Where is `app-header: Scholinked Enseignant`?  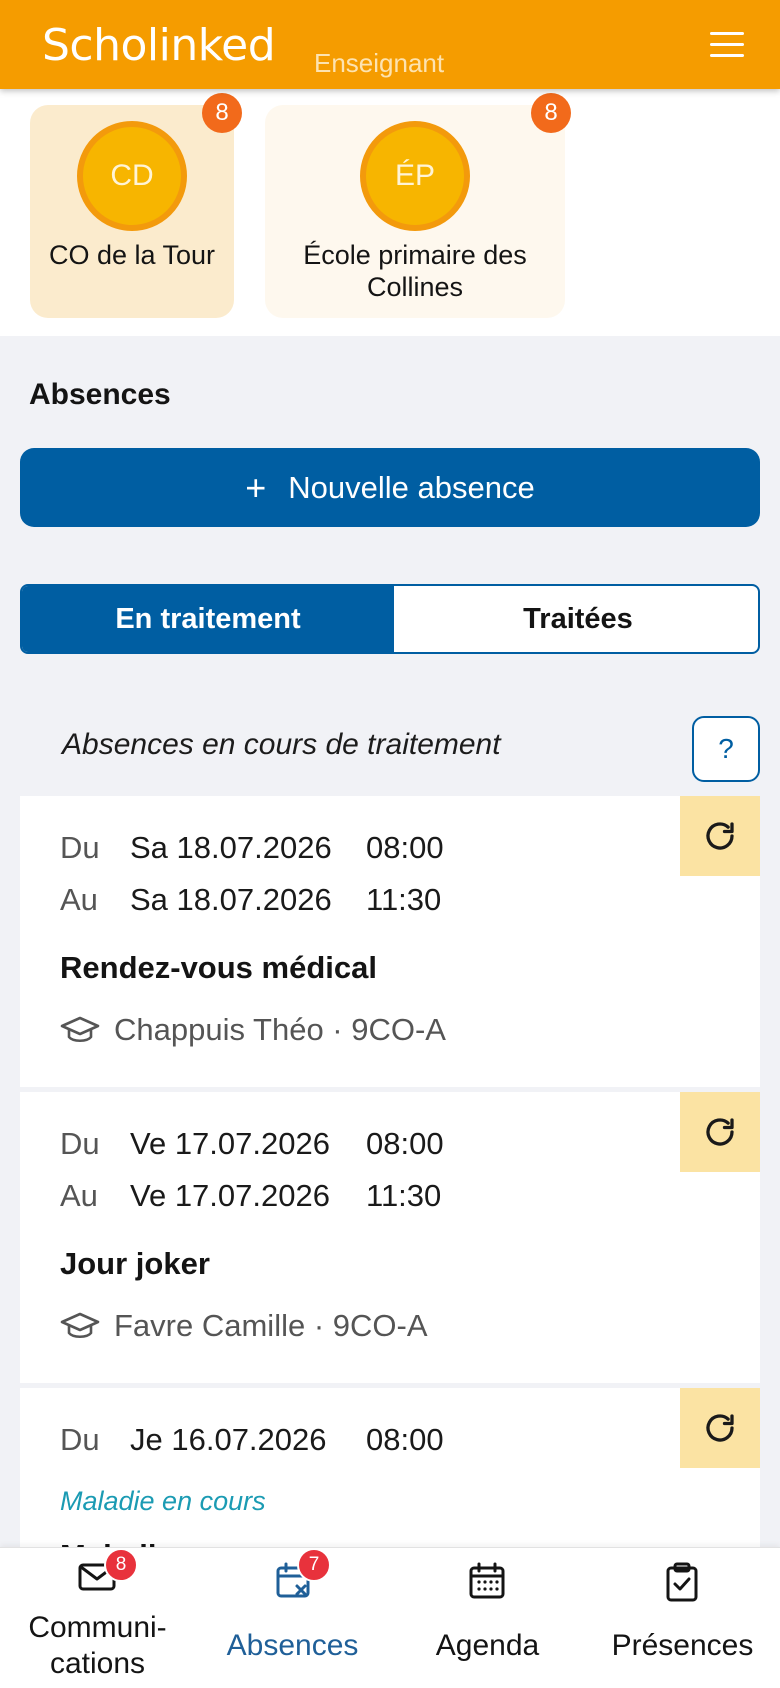
app-header: Scholinked Enseignant is located at coordinates (390, 44).